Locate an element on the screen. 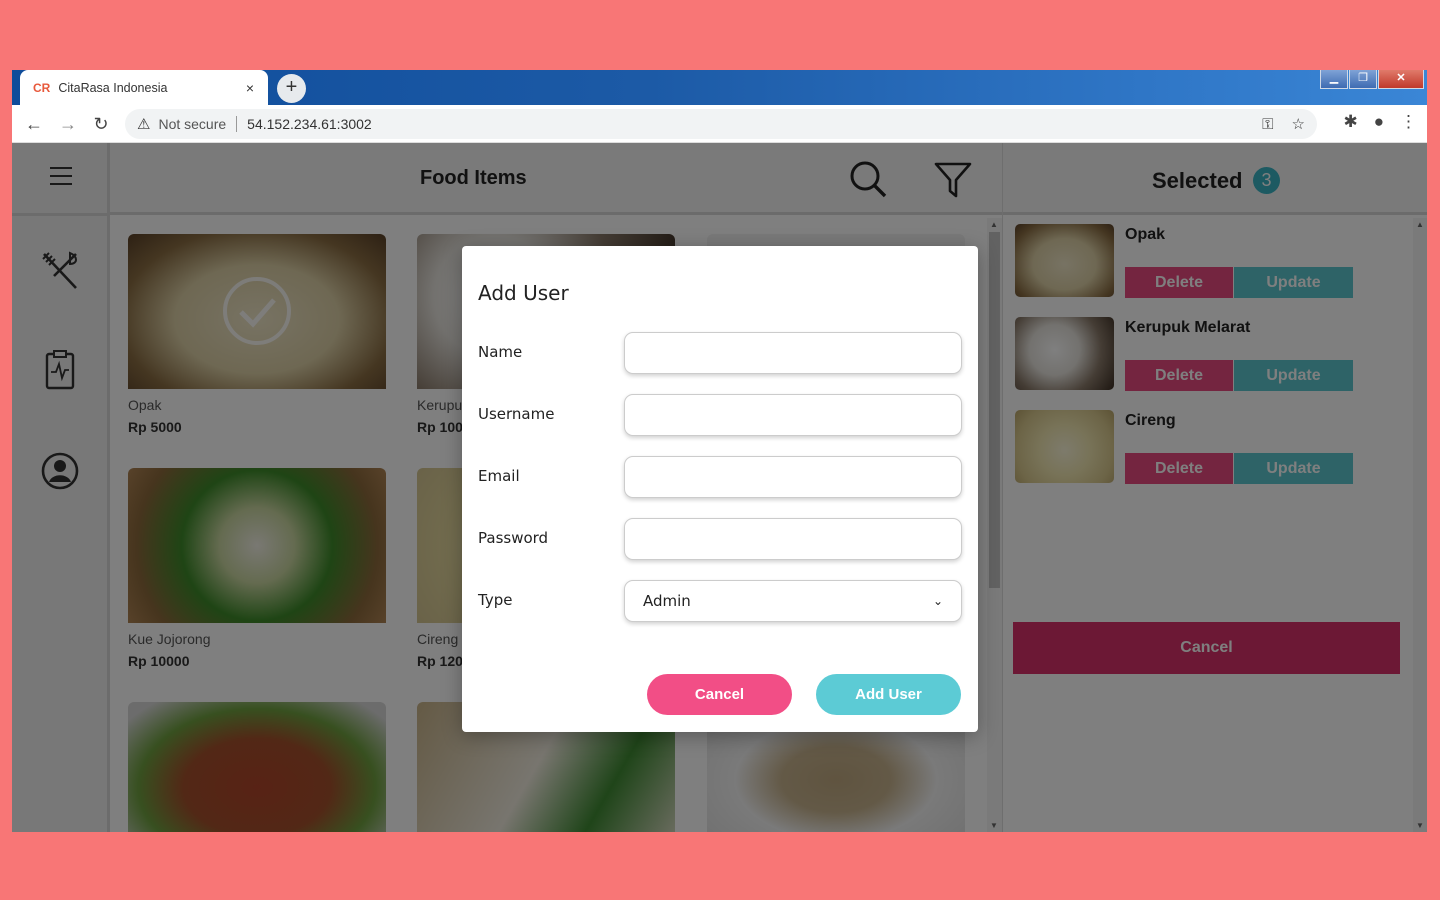  key-icon: ⚿ is located at coordinates (1267, 124).